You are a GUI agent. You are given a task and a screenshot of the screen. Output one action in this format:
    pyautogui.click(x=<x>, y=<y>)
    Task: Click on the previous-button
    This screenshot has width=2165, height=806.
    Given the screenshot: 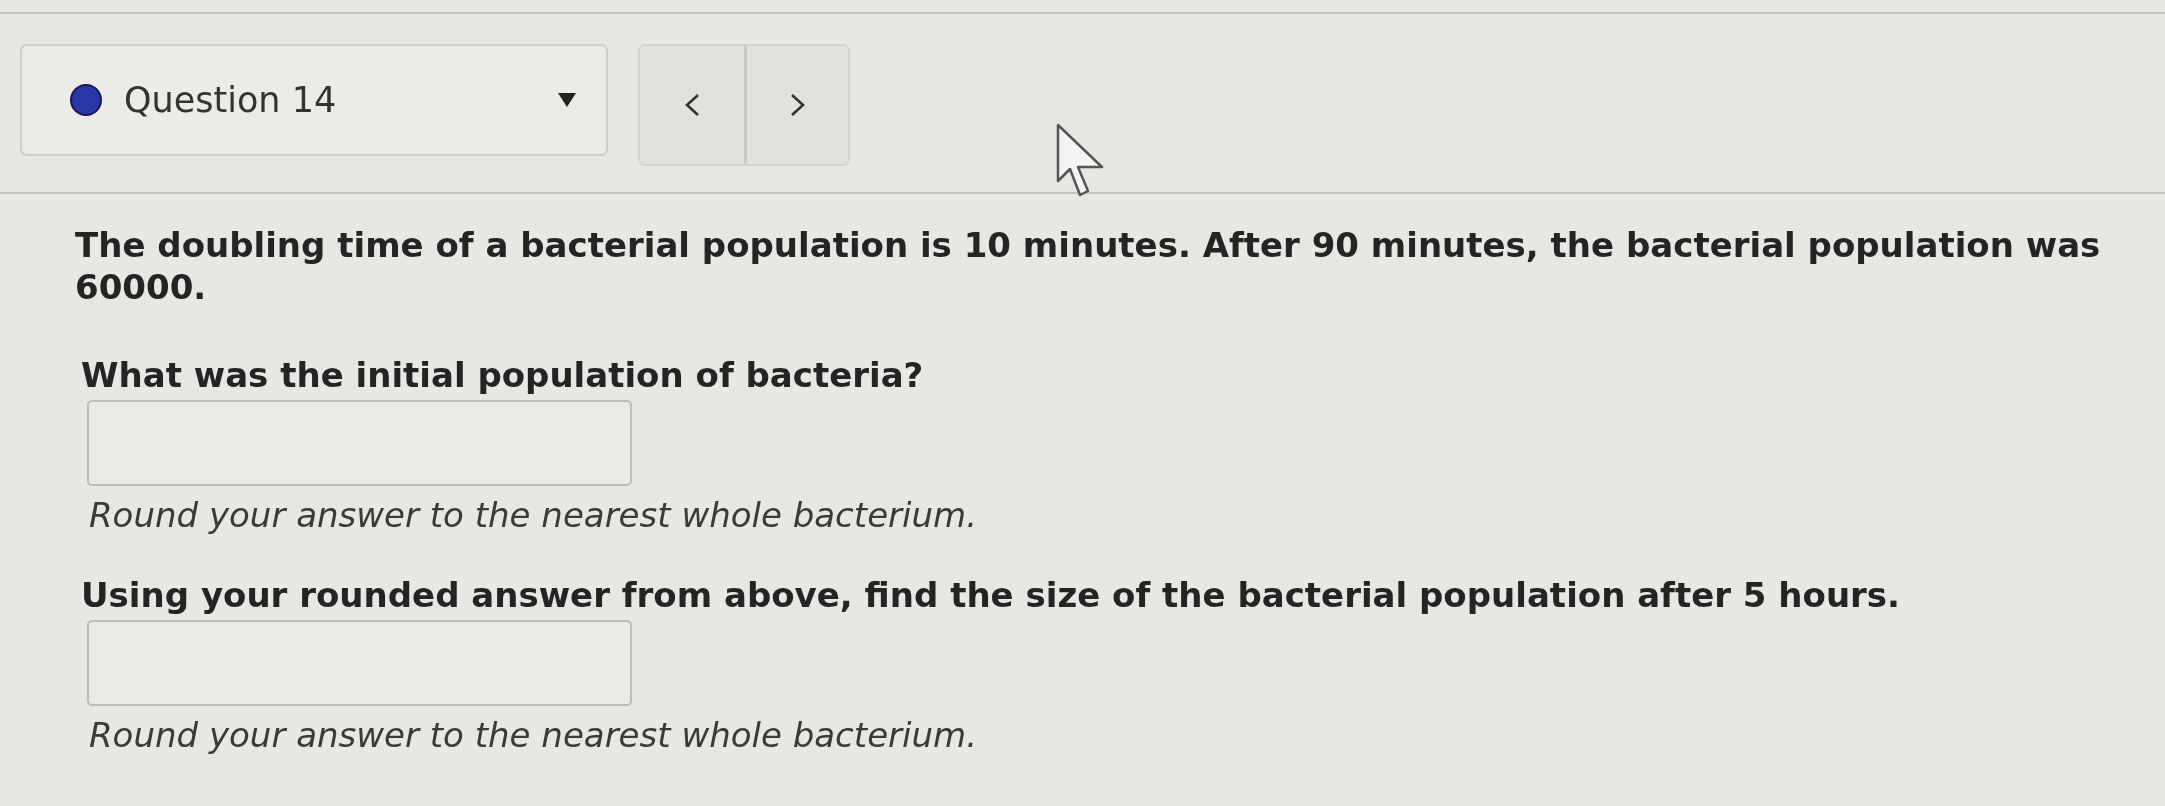 What is the action you would take?
    pyautogui.click(x=692, y=105)
    